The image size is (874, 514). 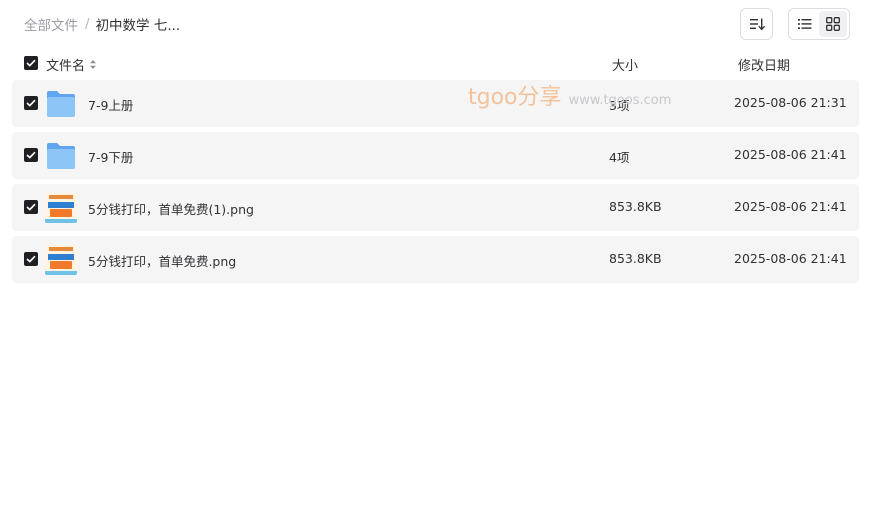 What do you see at coordinates (110, 104) in the screenshot?
I see `file-name: 7-9上册` at bounding box center [110, 104].